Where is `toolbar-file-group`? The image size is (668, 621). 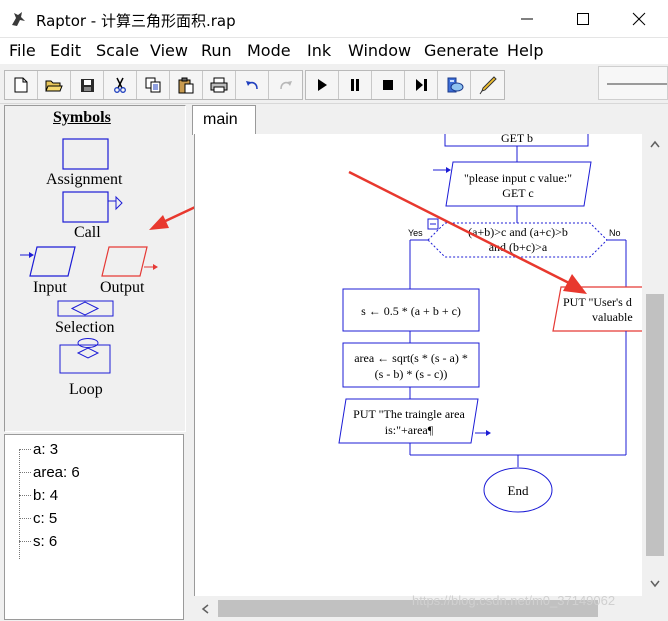 toolbar-file-group is located at coordinates (153, 85).